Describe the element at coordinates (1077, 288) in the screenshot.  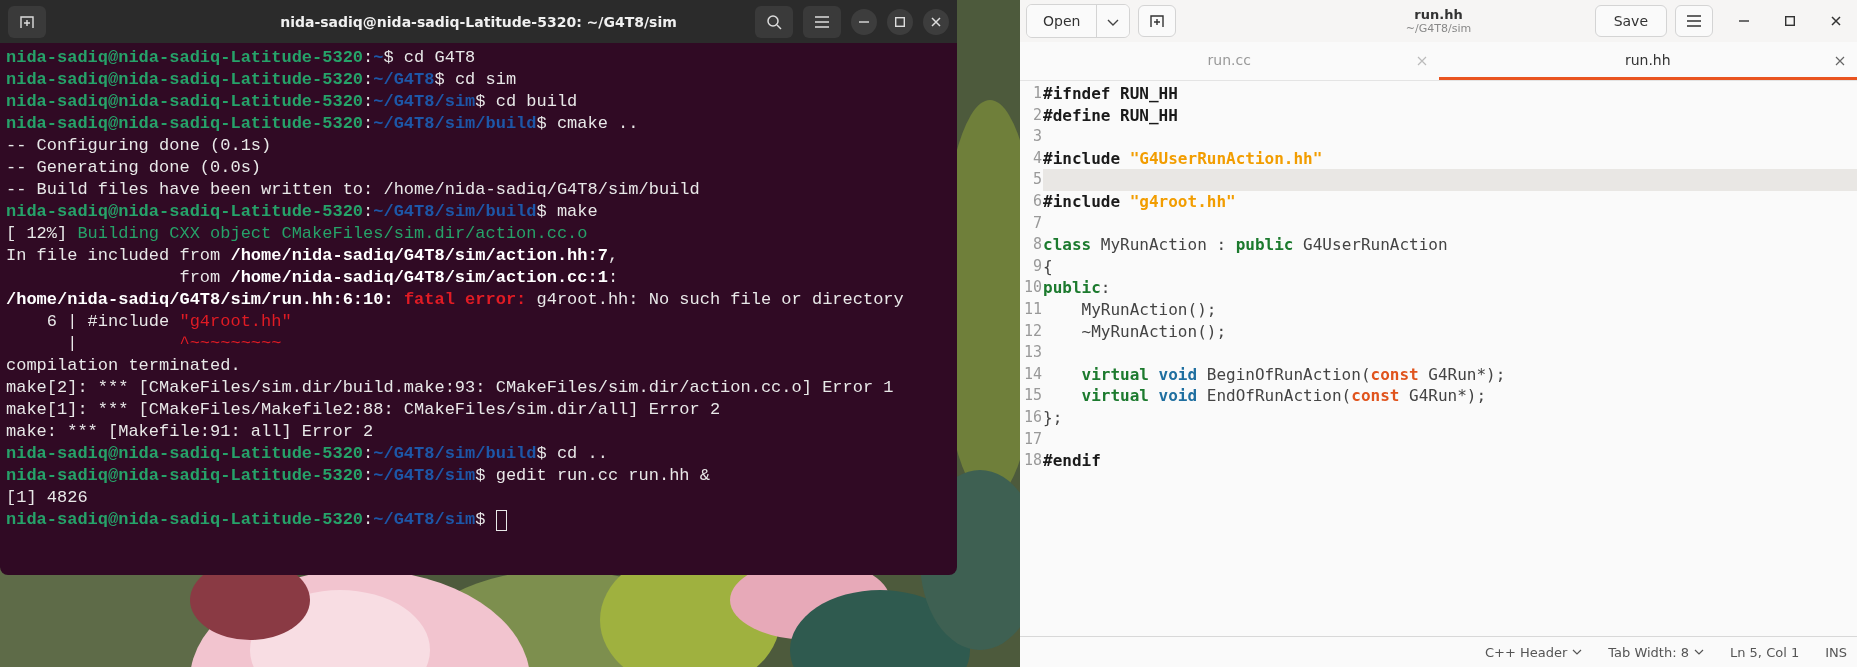
I see `code-line: public:` at that location.